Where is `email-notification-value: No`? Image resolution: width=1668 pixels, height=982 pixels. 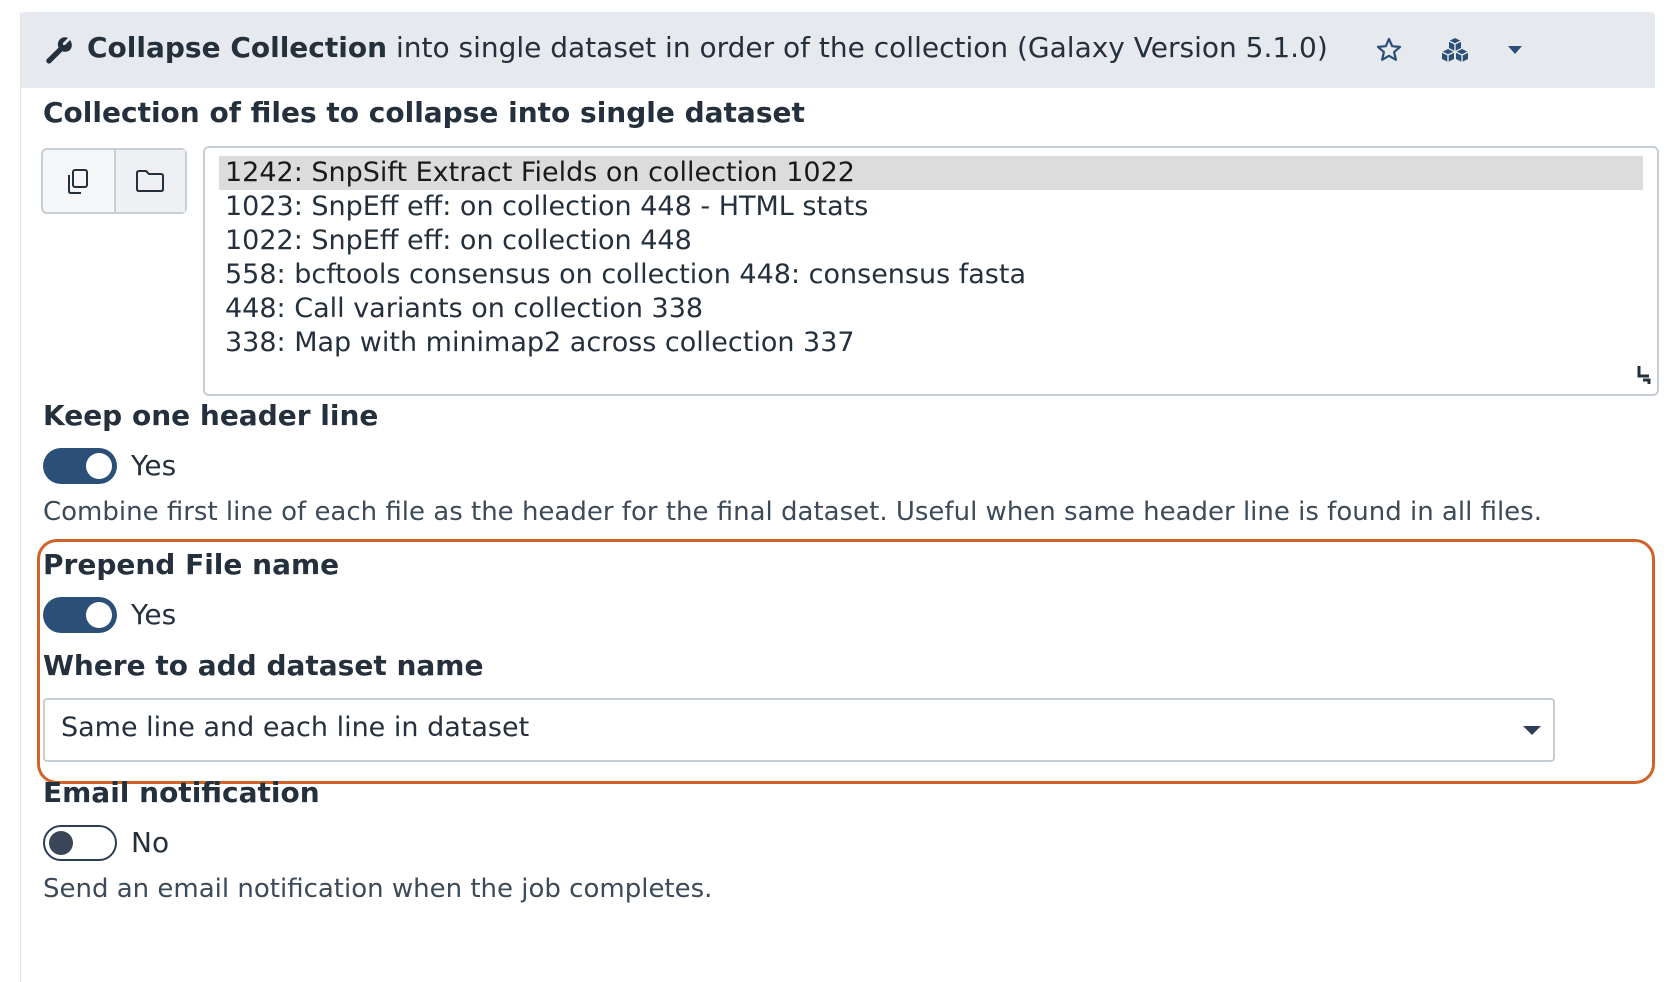
email-notification-value: No is located at coordinates (150, 842).